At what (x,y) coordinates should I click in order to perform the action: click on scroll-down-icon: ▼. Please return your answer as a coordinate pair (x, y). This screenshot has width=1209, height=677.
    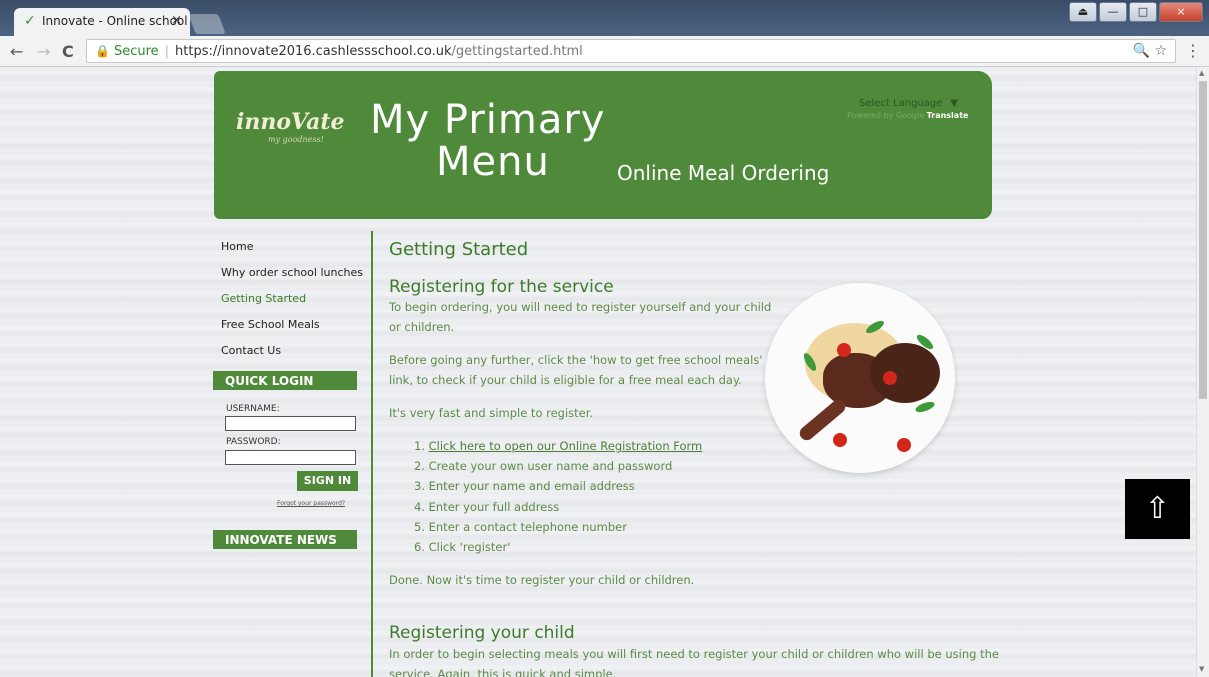
    Looking at the image, I should click on (1201, 669).